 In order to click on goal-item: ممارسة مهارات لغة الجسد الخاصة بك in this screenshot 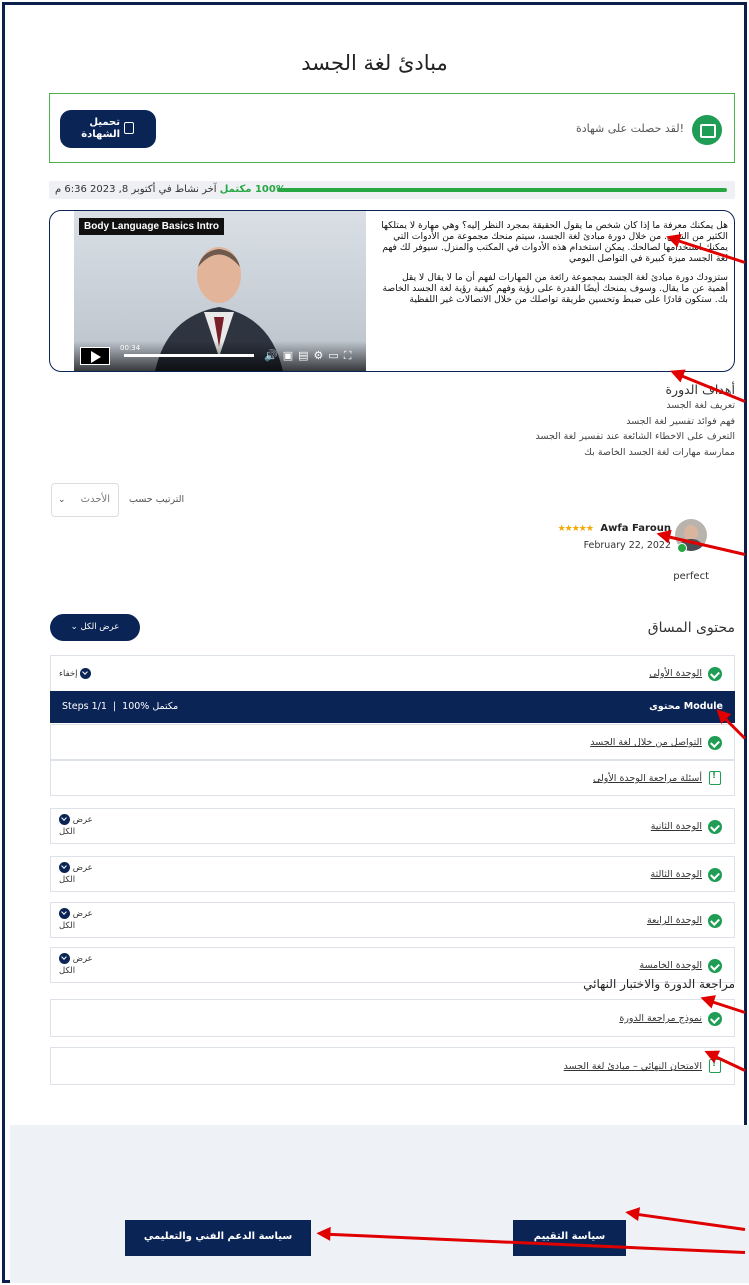, I will do `click(659, 452)`.